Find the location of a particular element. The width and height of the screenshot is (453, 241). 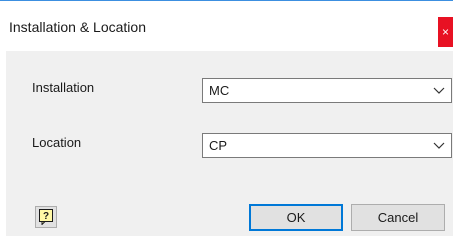

location-value: CP is located at coordinates (218, 145).